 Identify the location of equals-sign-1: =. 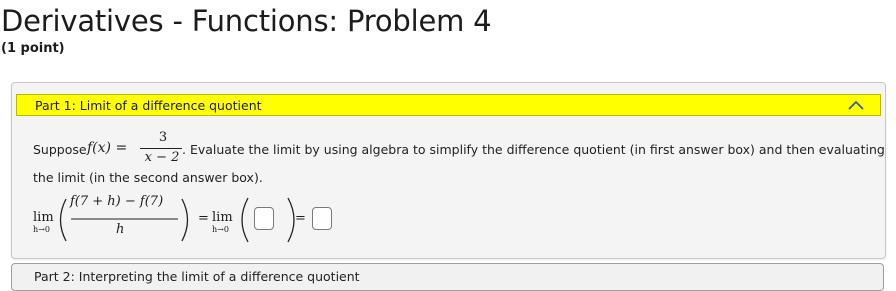
(203, 218).